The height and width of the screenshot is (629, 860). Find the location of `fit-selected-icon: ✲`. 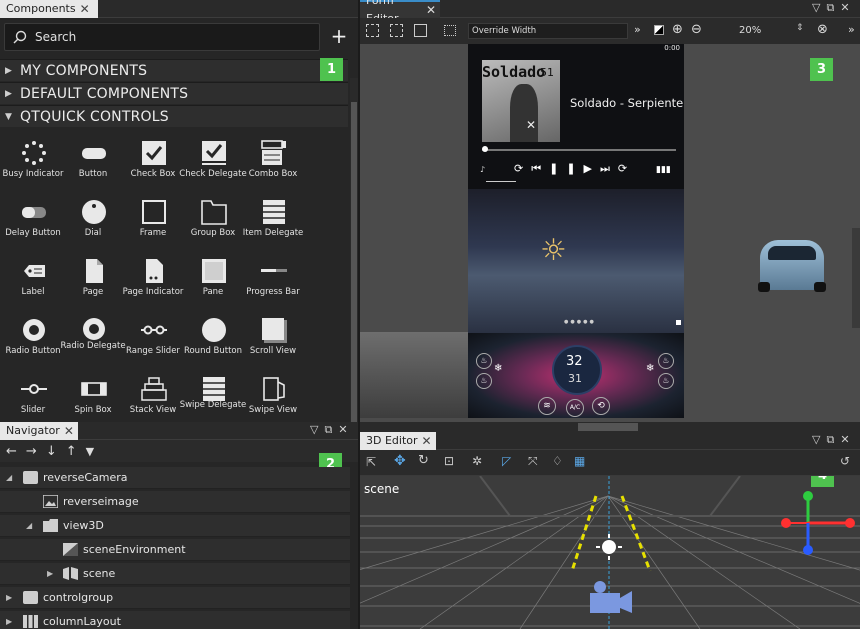

fit-selected-icon: ✲ is located at coordinates (477, 461).